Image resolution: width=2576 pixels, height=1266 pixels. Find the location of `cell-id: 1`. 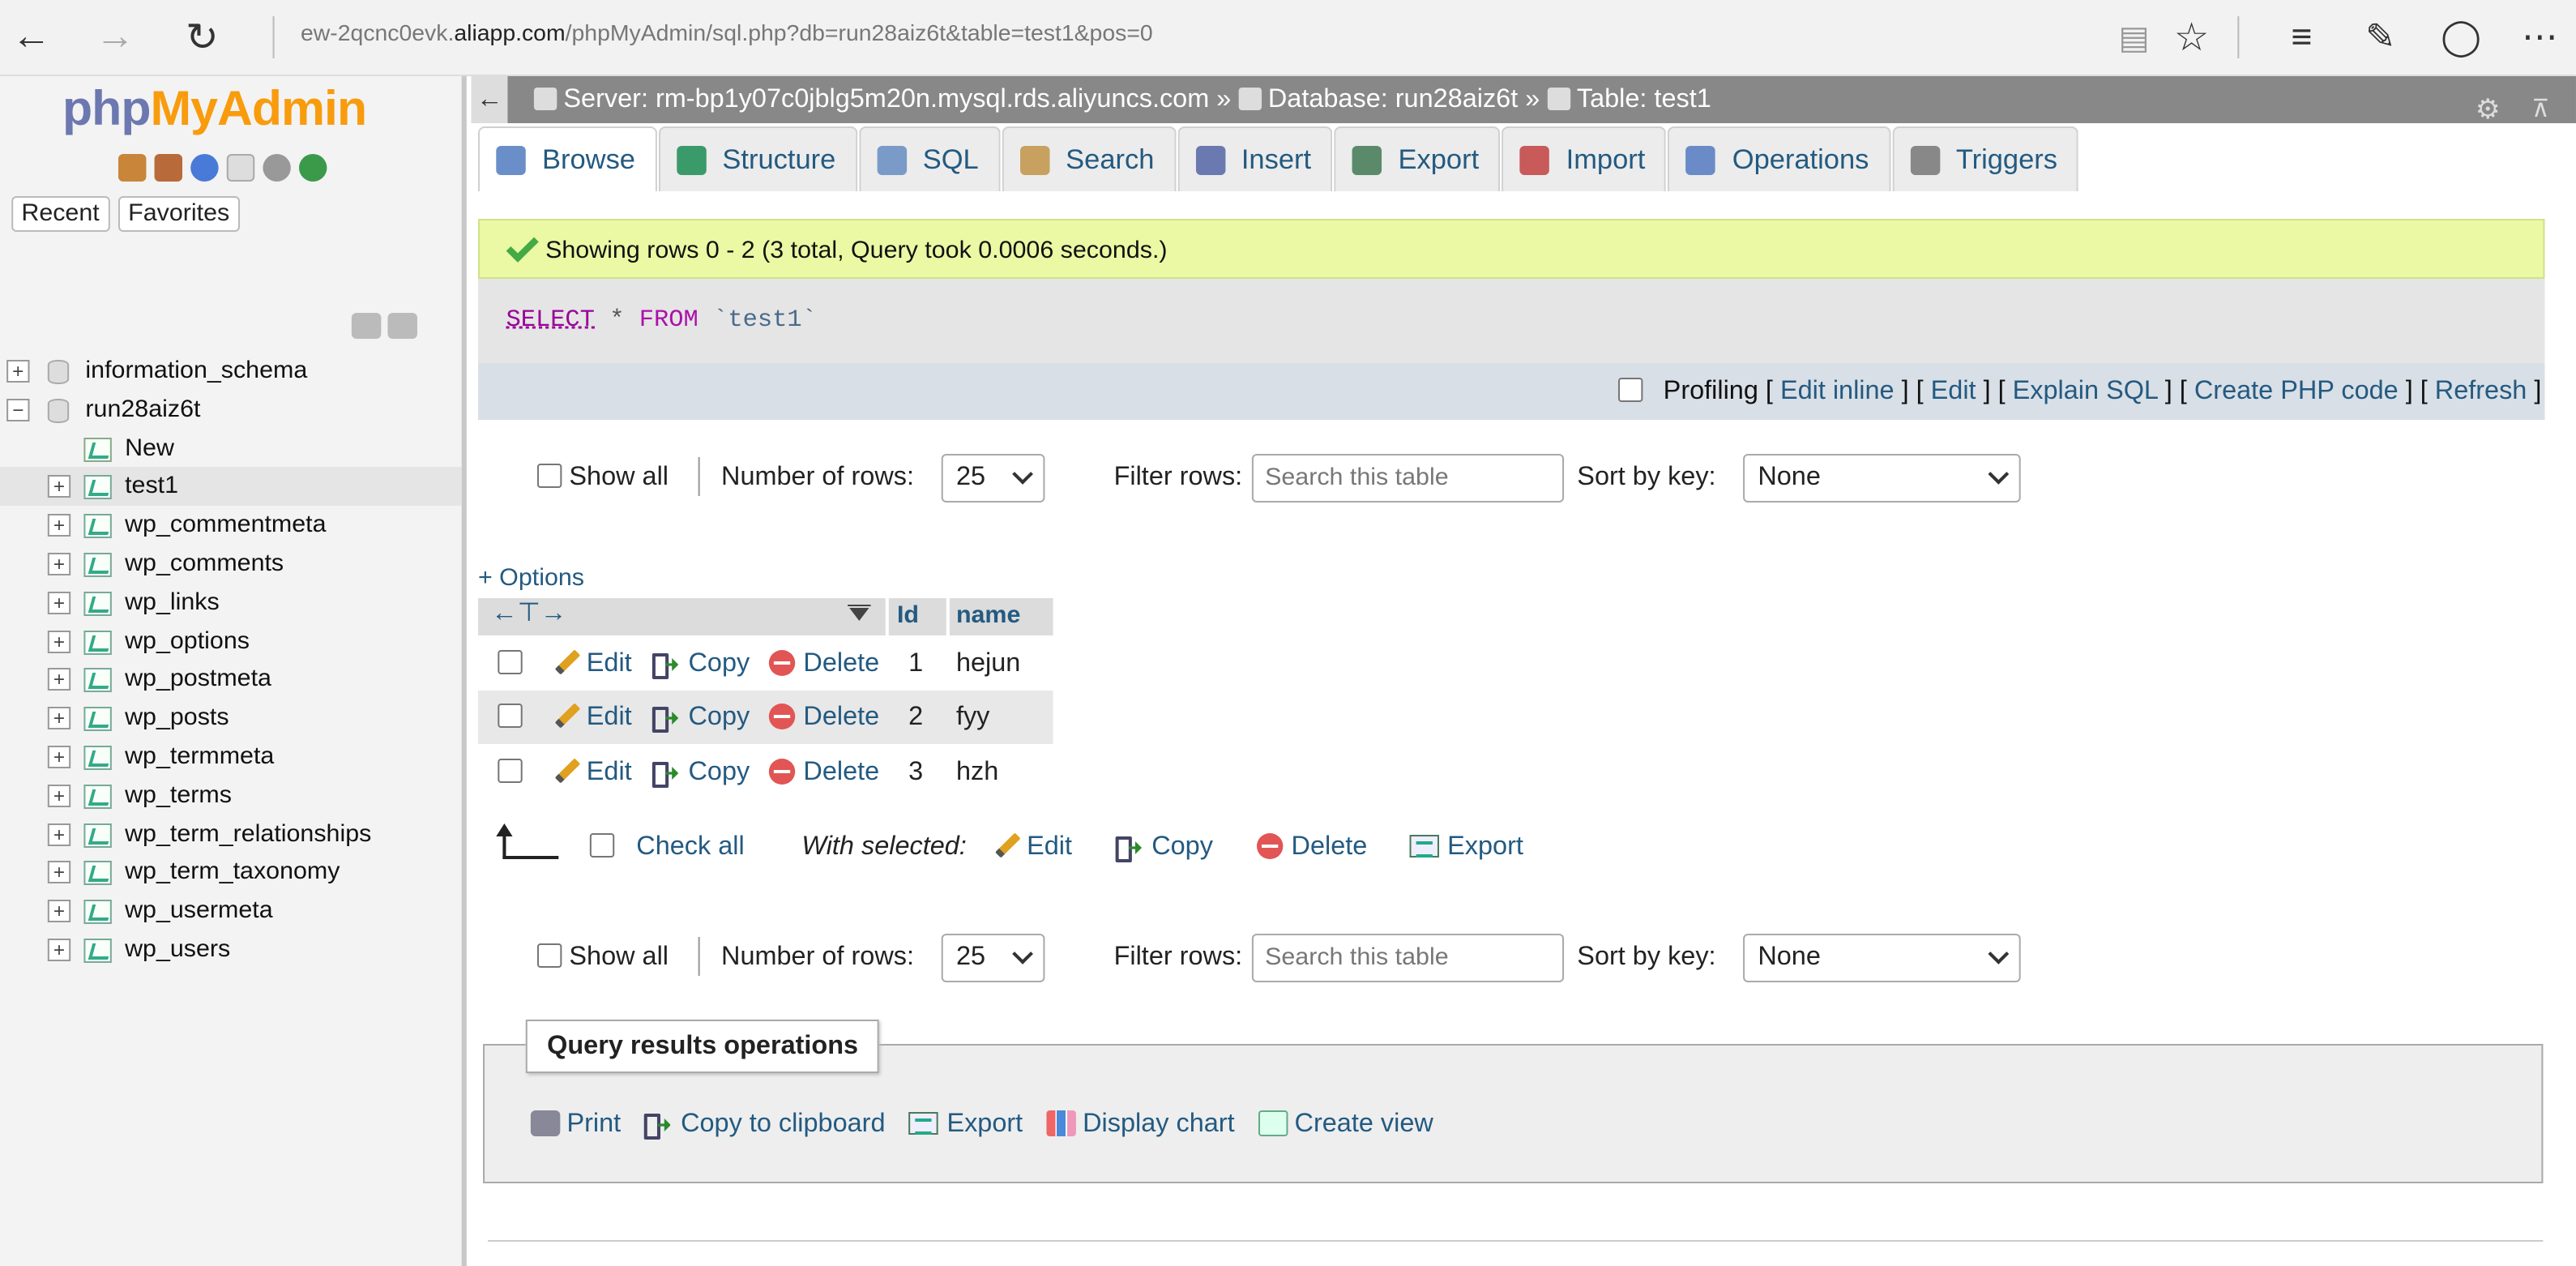

cell-id: 1 is located at coordinates (915, 664).